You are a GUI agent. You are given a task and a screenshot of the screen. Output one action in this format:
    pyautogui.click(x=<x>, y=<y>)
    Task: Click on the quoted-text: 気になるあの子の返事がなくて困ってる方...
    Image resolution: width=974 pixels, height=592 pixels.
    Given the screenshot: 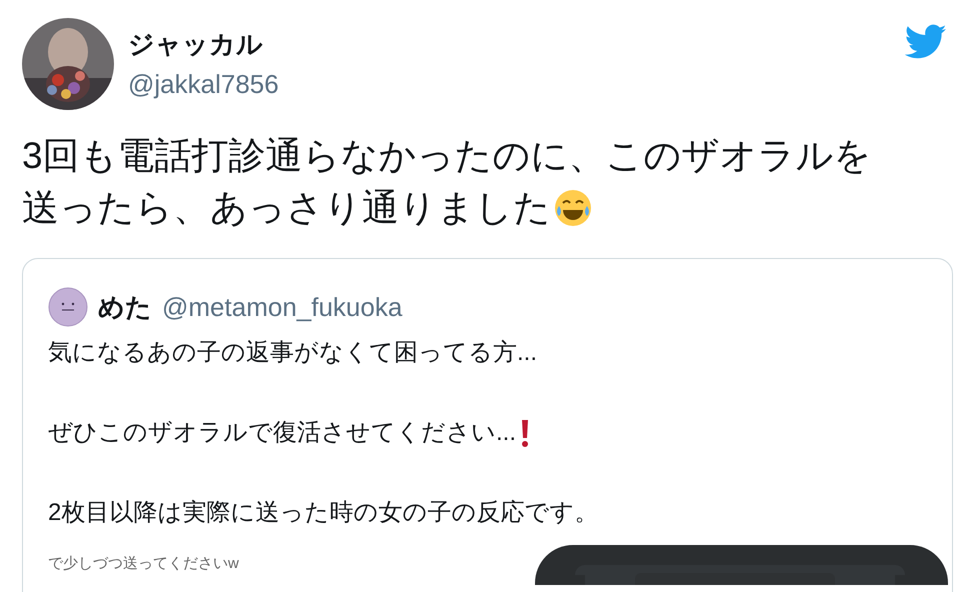 What is the action you would take?
    pyautogui.click(x=293, y=353)
    